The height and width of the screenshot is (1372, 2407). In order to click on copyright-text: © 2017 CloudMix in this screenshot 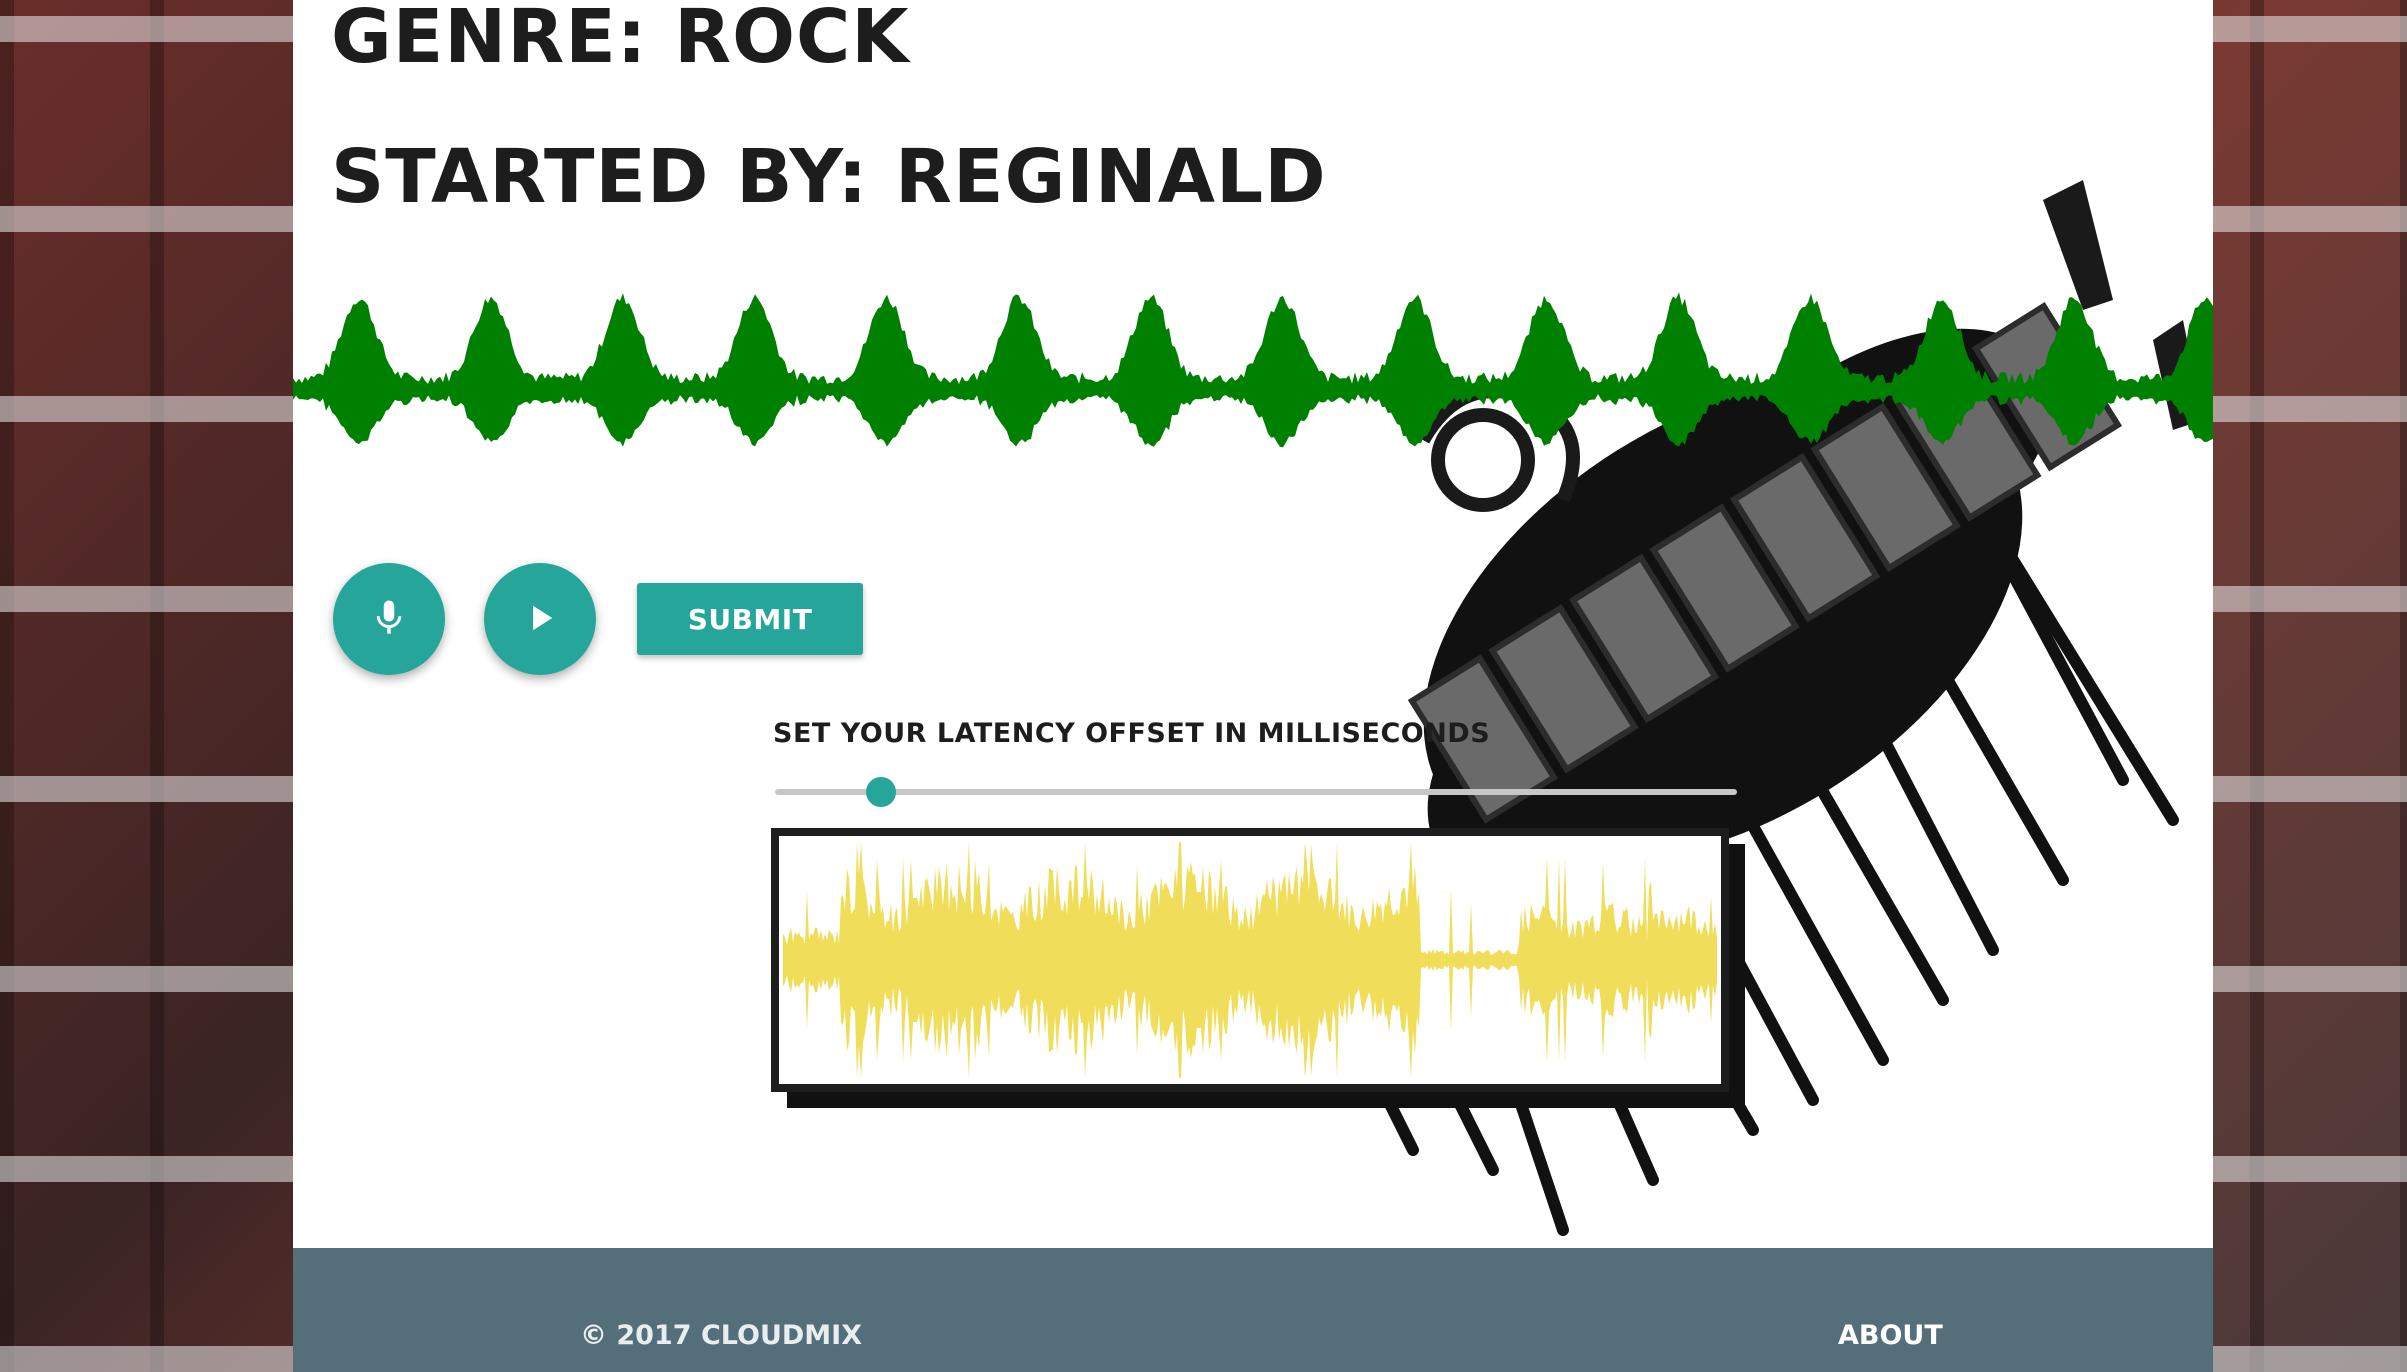, I will do `click(721, 1335)`.